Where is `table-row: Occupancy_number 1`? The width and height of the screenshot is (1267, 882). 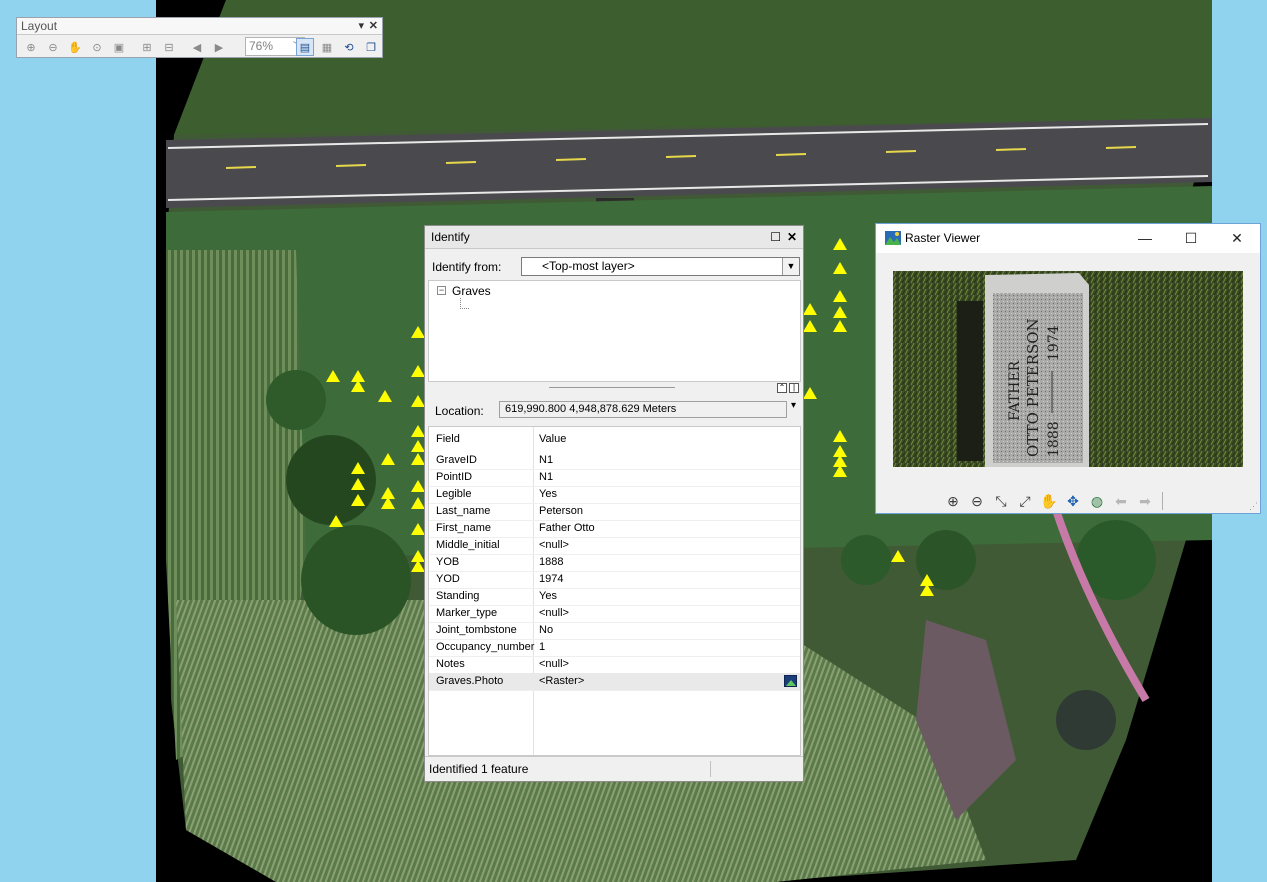
table-row: Occupancy_number 1 is located at coordinates (614, 648).